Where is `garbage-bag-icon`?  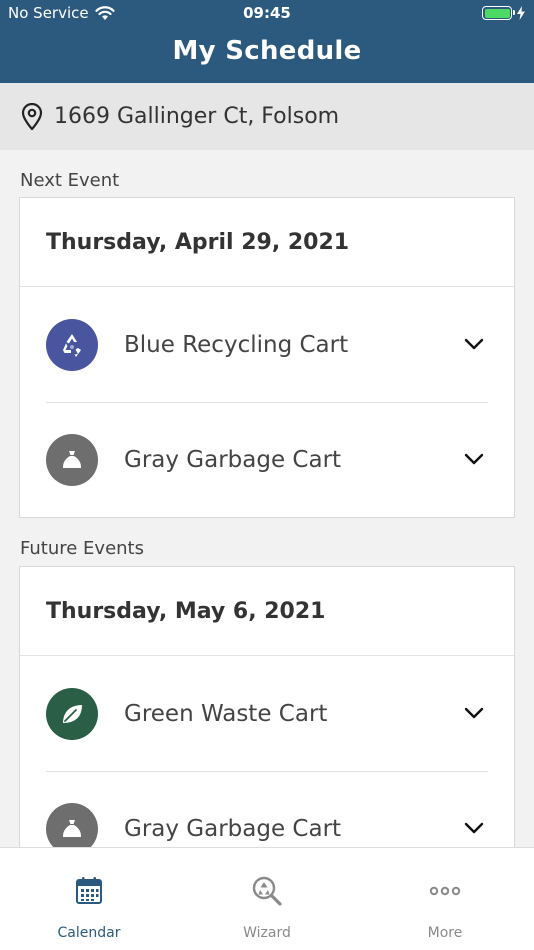
garbage-bag-icon is located at coordinates (72, 459).